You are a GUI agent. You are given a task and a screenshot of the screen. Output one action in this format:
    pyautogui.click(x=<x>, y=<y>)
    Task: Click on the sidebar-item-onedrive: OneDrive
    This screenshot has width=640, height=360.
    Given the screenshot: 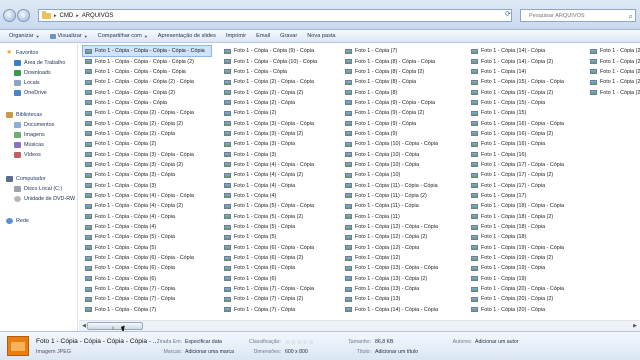 What is the action you would take?
    pyautogui.click(x=30, y=93)
    